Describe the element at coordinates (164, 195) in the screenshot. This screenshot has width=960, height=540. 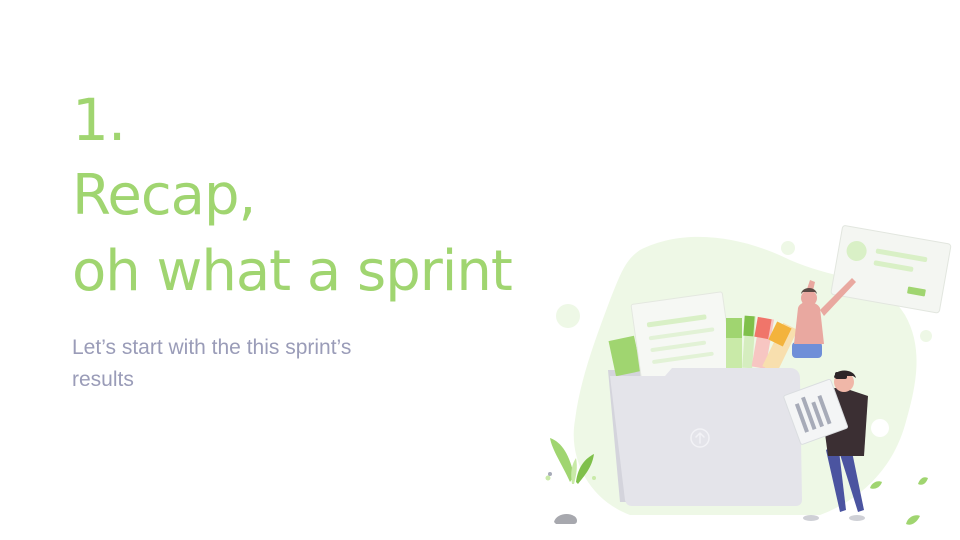
I see `slide-title-line-1: Recap,` at that location.